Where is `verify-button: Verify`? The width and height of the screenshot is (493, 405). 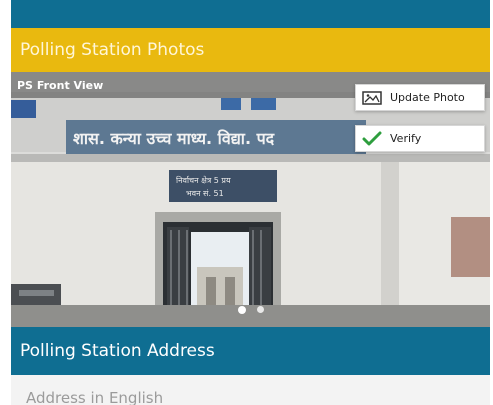
verify-button: Verify is located at coordinates (420, 138).